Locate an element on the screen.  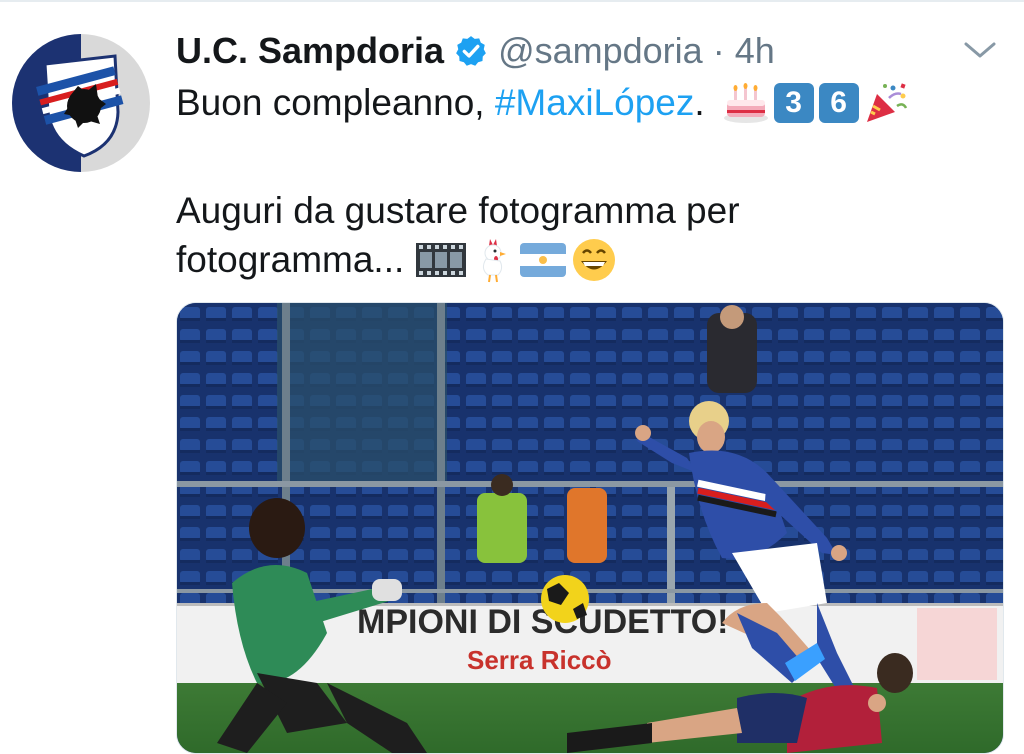
banner-sponsor: Serra Riccò is located at coordinates (539, 660).